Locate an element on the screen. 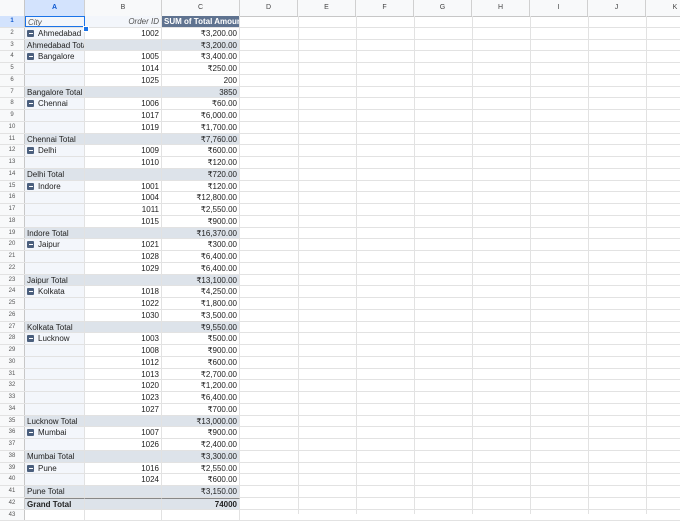  city-cell: Chennai is located at coordinates (55, 103).